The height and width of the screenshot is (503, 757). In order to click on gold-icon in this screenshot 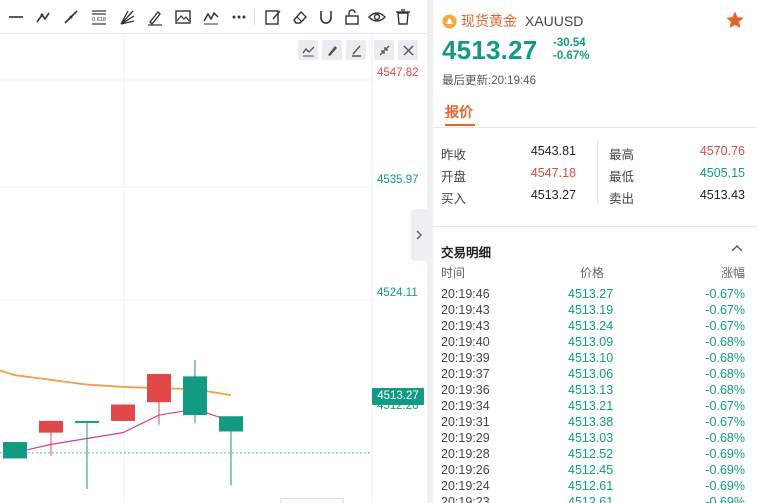, I will do `click(449, 21)`.